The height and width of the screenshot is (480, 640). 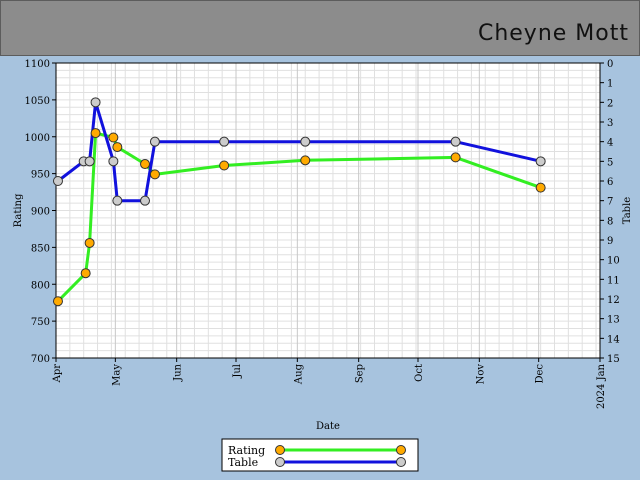 I want to click on y-right-tick-label: 1, so click(x=610, y=84).